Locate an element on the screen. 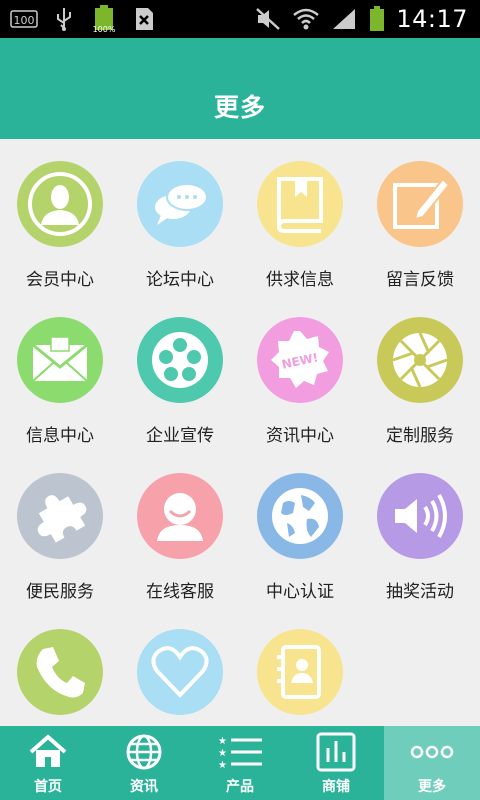 This screenshot has height=800, width=480. grid-item-label: 中心认证 is located at coordinates (300, 592).